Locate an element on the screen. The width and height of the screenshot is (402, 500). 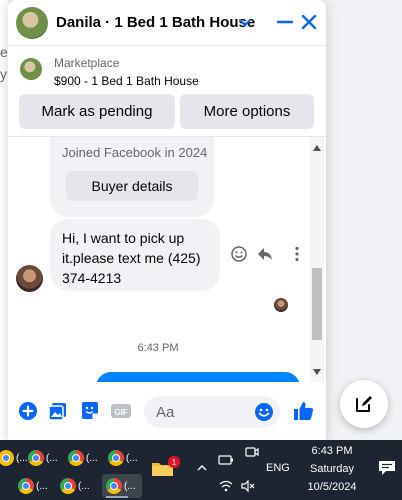
scroll-up-arrow-icon is located at coordinates (317, 148).